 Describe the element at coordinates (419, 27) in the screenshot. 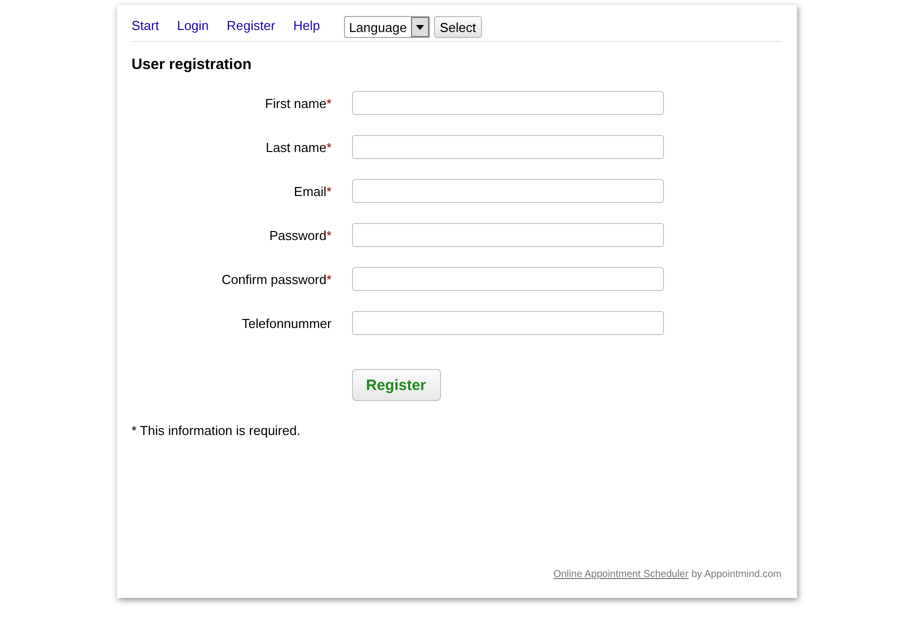

I see `caret-icon` at that location.